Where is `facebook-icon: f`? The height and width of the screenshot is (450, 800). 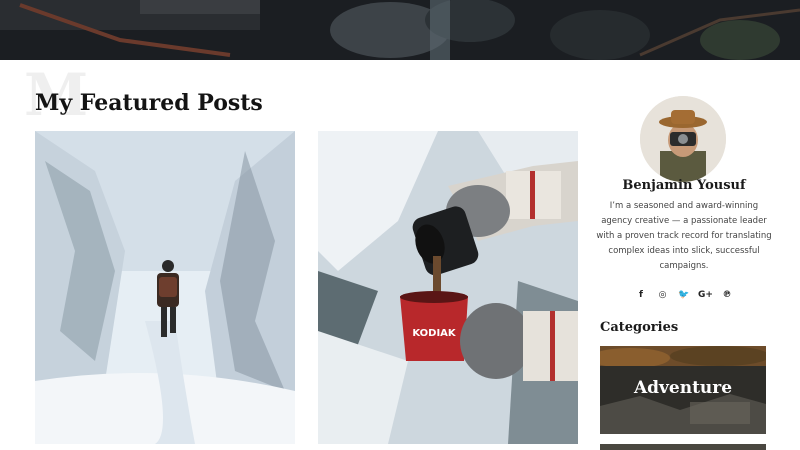
facebook-icon: f is located at coordinates (641, 295).